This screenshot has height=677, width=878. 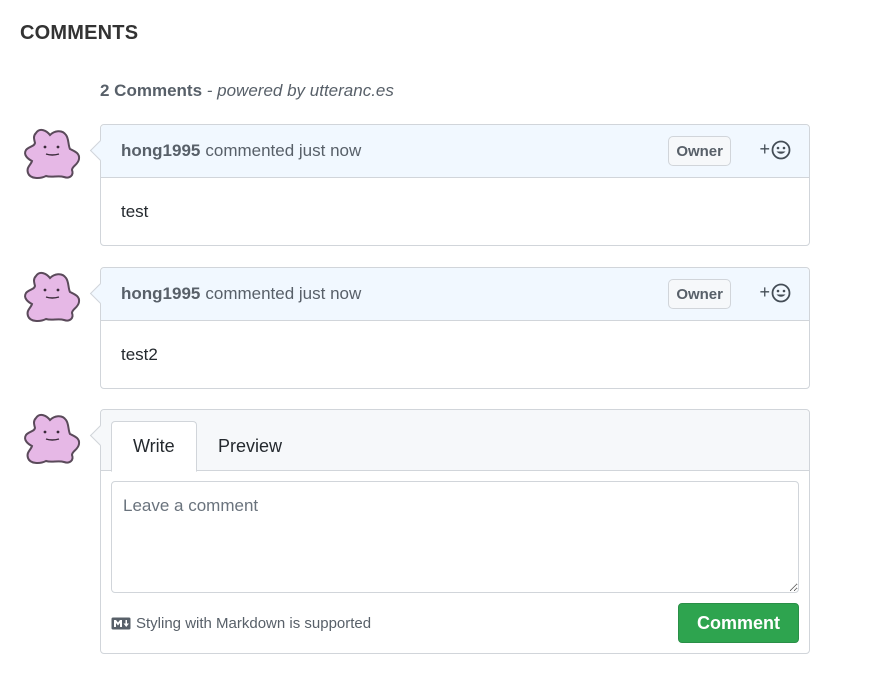 I want to click on markdown-hint: Styling with Markdown is supported, so click(x=241, y=623).